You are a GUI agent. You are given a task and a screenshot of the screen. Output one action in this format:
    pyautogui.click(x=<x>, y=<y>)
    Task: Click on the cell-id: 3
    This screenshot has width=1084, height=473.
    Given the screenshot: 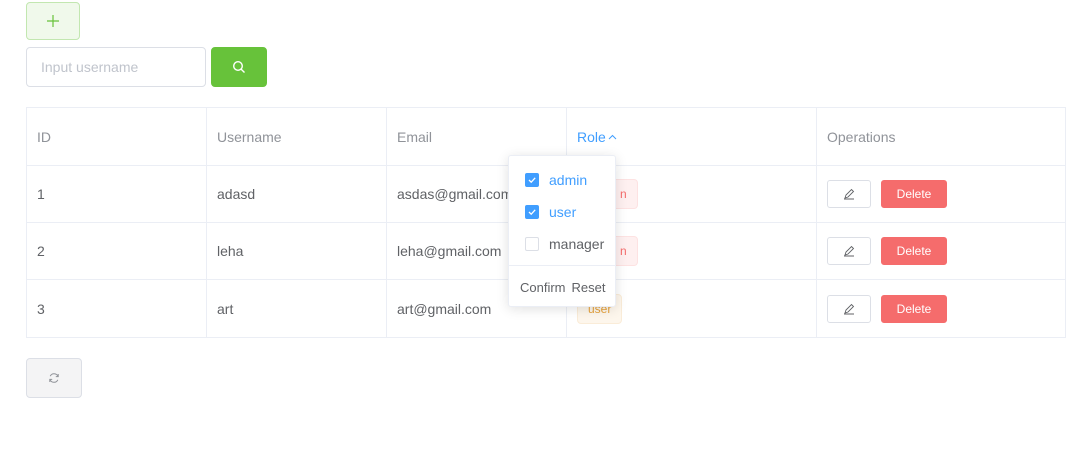 What is the action you would take?
    pyautogui.click(x=41, y=308)
    